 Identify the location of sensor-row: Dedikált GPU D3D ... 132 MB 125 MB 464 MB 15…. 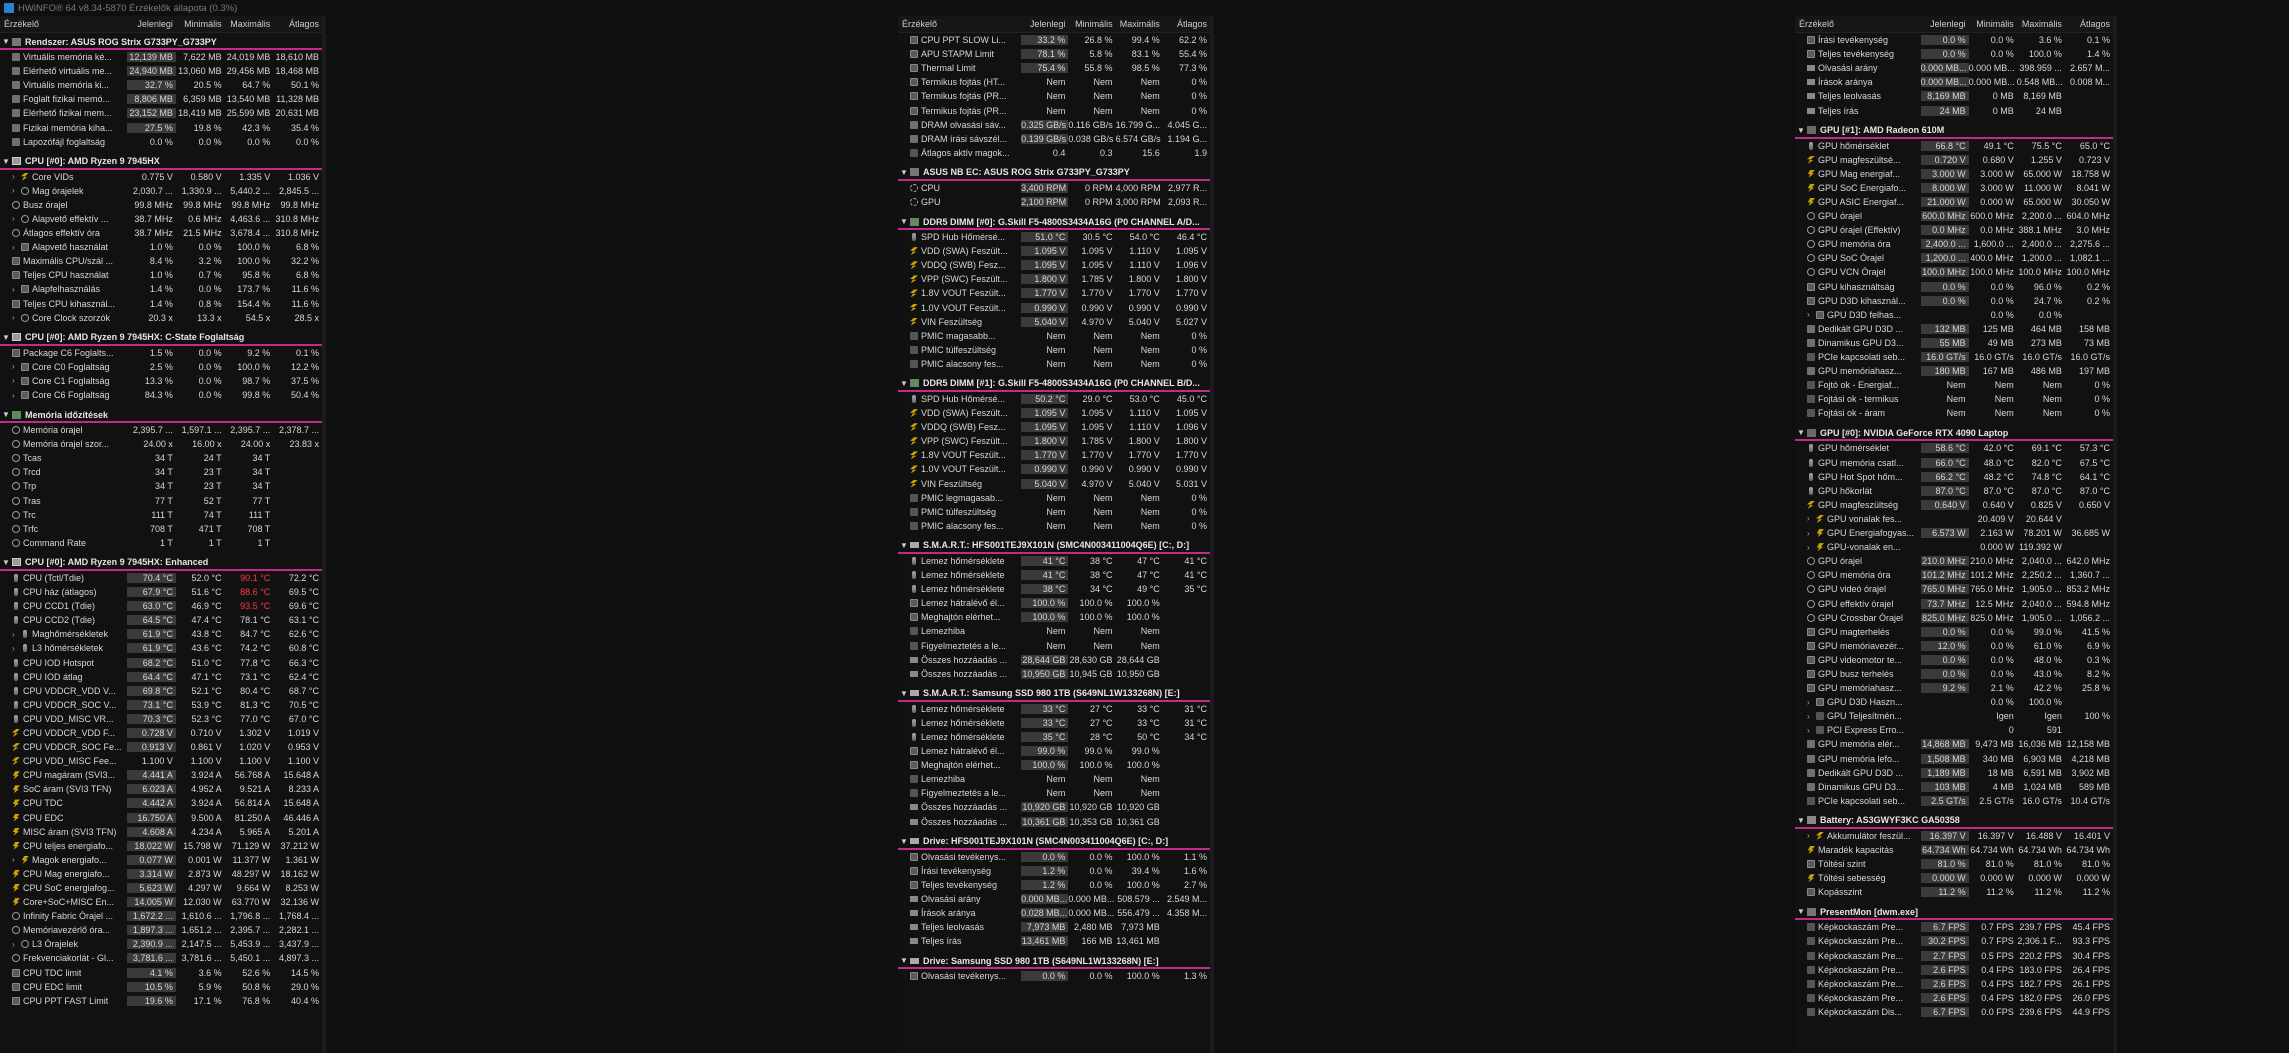
(1954, 329).